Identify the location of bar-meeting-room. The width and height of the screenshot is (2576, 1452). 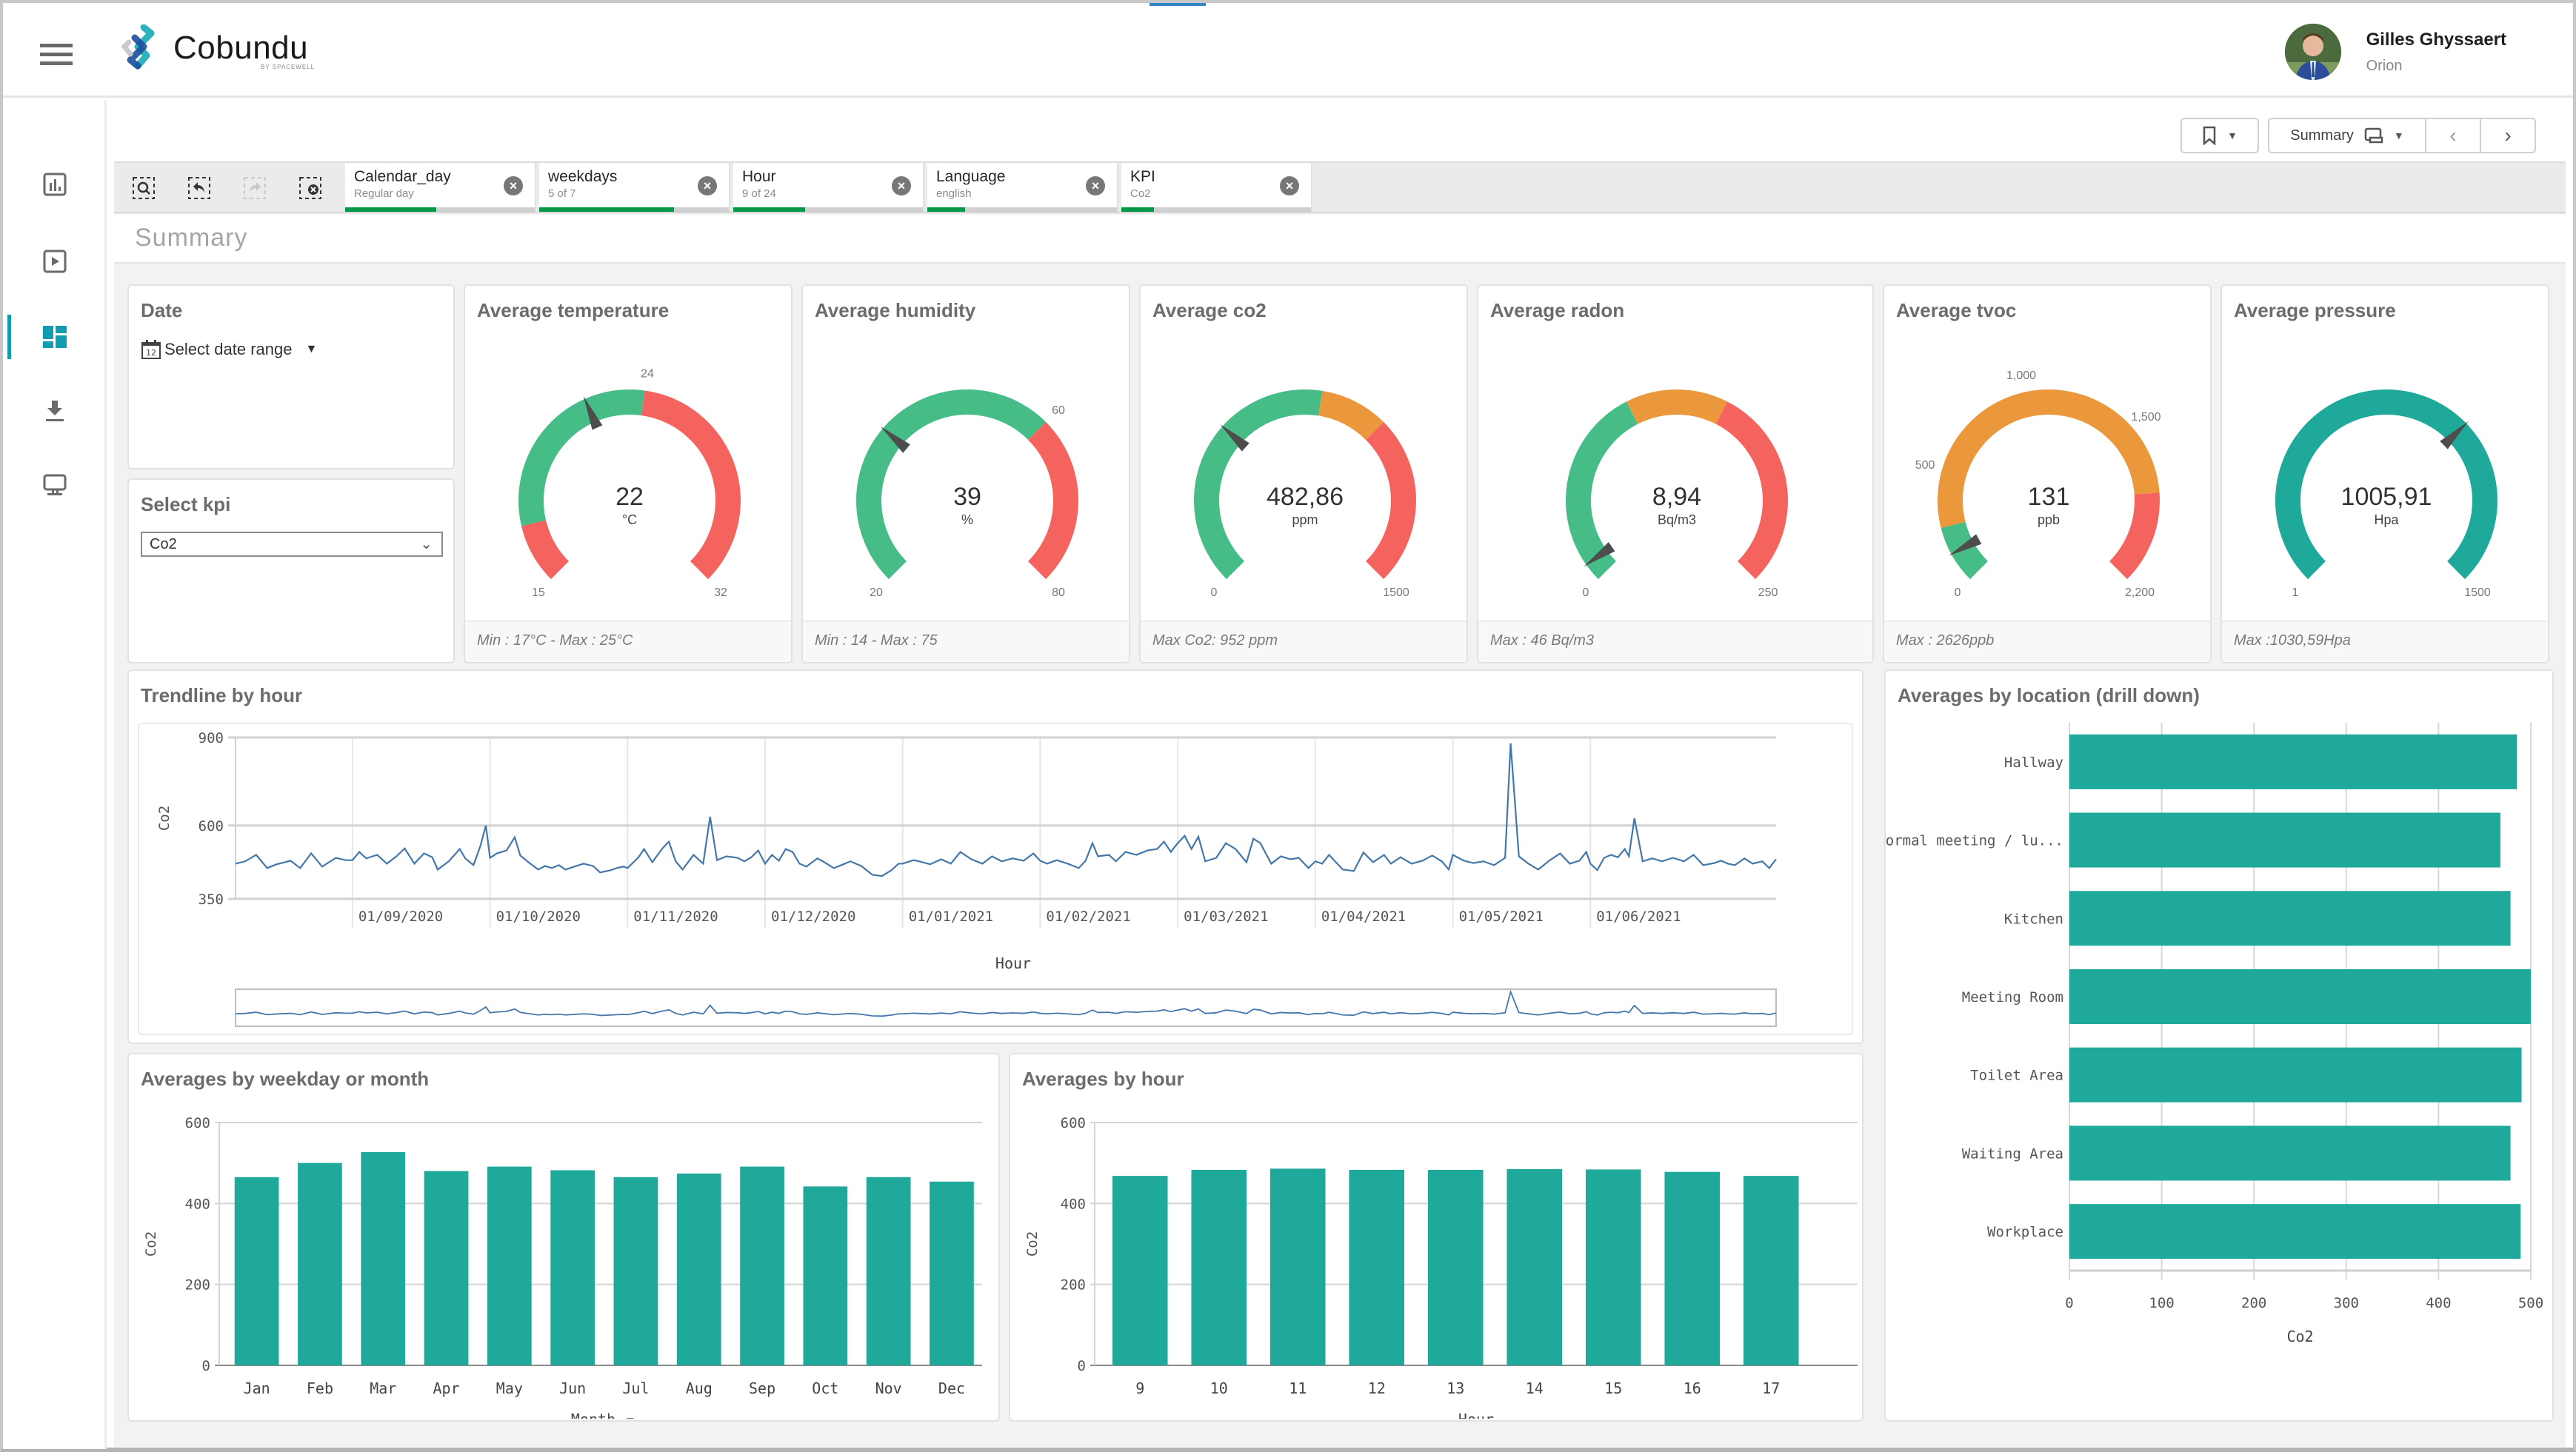
(2300, 997).